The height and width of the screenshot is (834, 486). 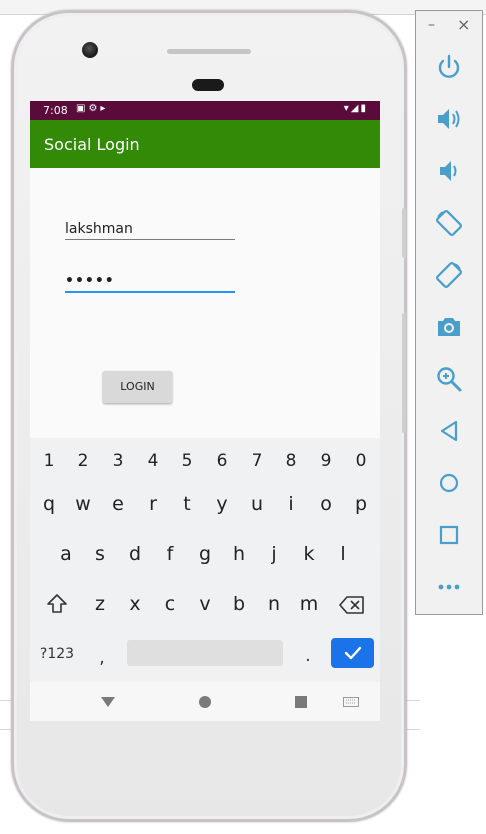 What do you see at coordinates (150, 229) in the screenshot?
I see `username-field: lakshman` at bounding box center [150, 229].